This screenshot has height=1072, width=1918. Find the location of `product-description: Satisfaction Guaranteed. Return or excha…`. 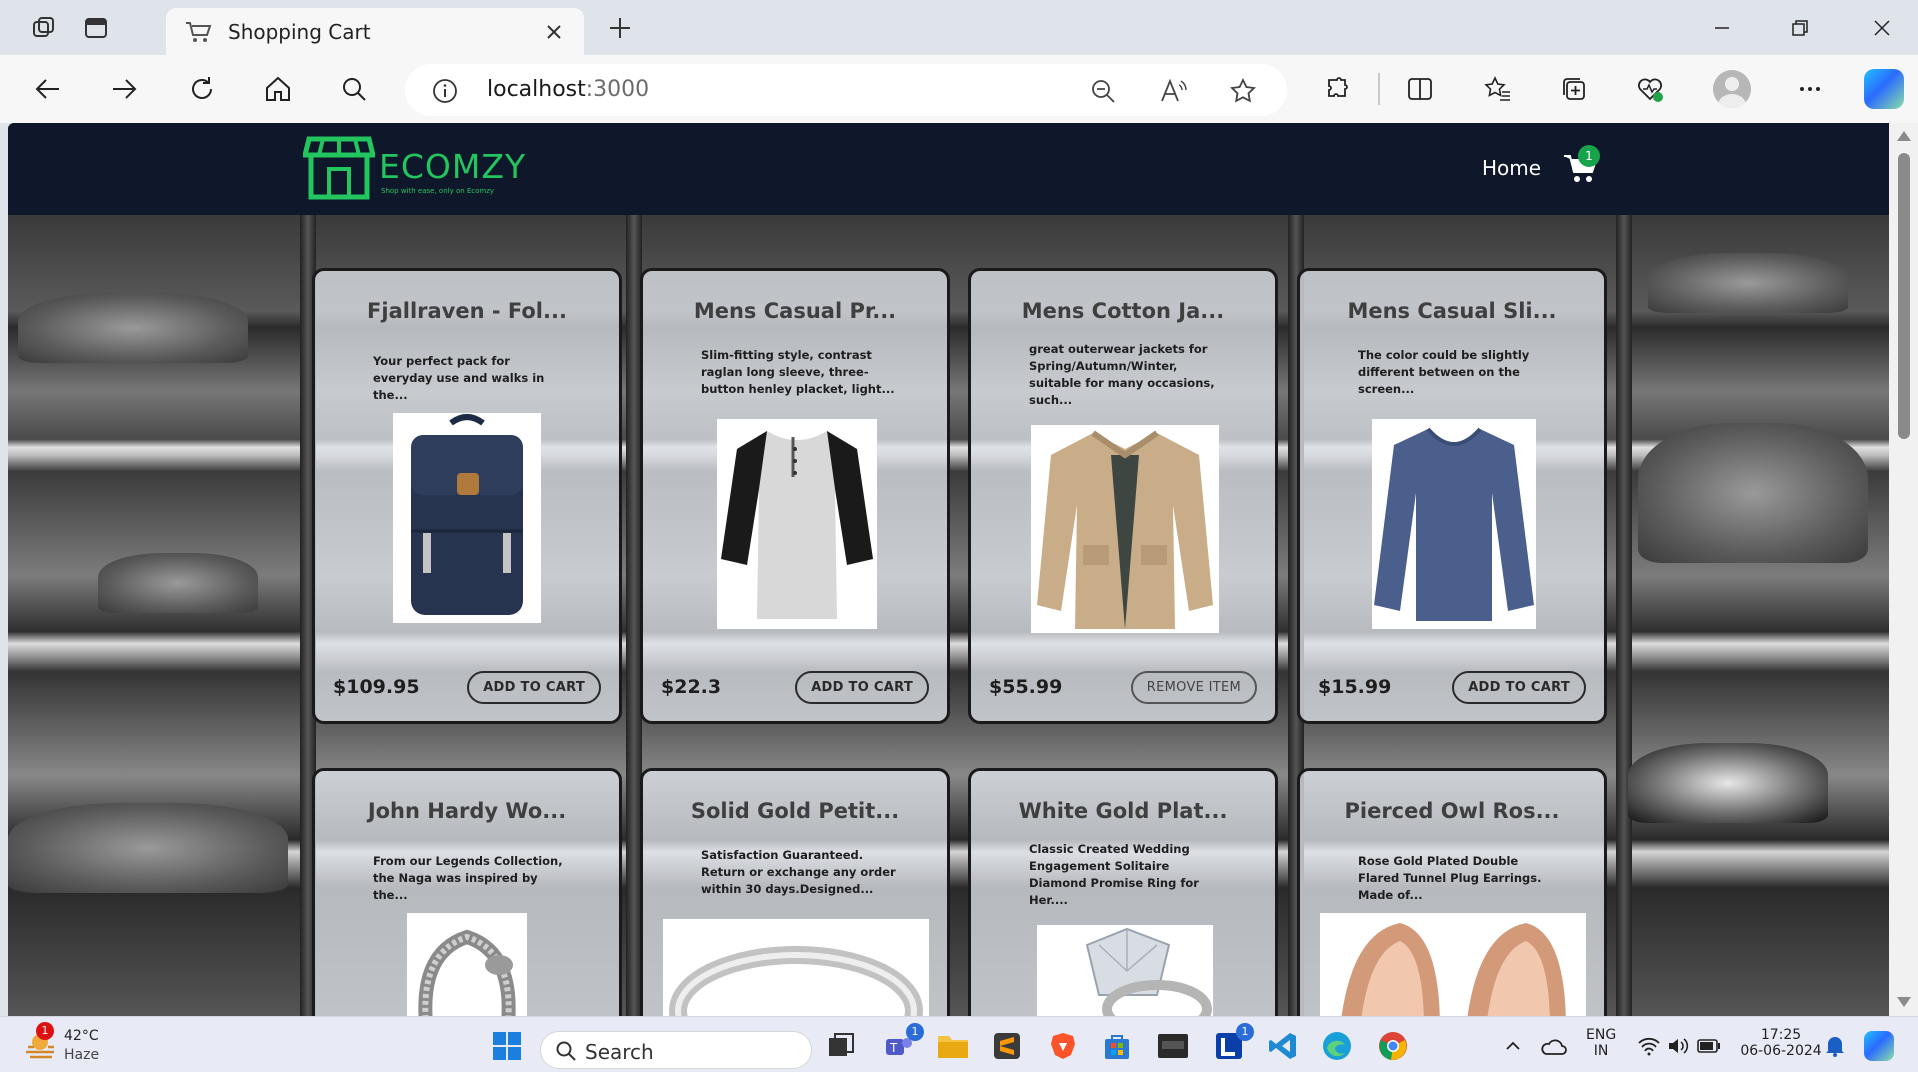

product-description: Satisfaction Guaranteed. Return or excha… is located at coordinates (798, 872).